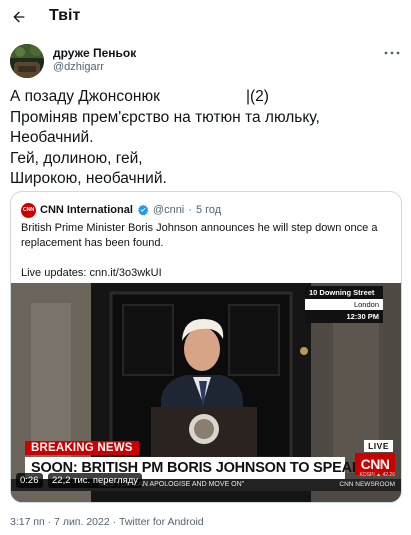 The image size is (411, 535). I want to click on market-ticker: KOSPI ▲ 42.26, so click(377, 475).